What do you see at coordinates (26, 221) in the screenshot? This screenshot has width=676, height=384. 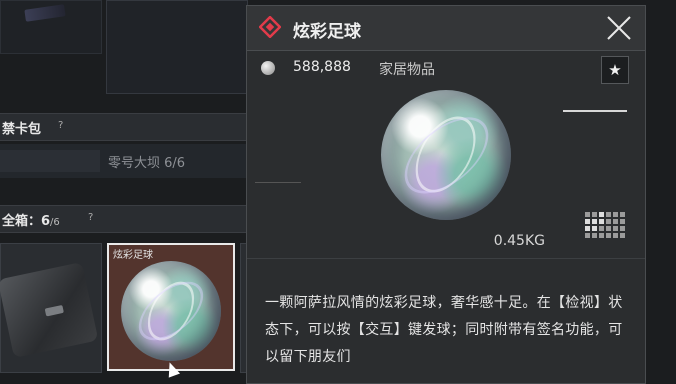 I see `case-count: 全箱：6` at bounding box center [26, 221].